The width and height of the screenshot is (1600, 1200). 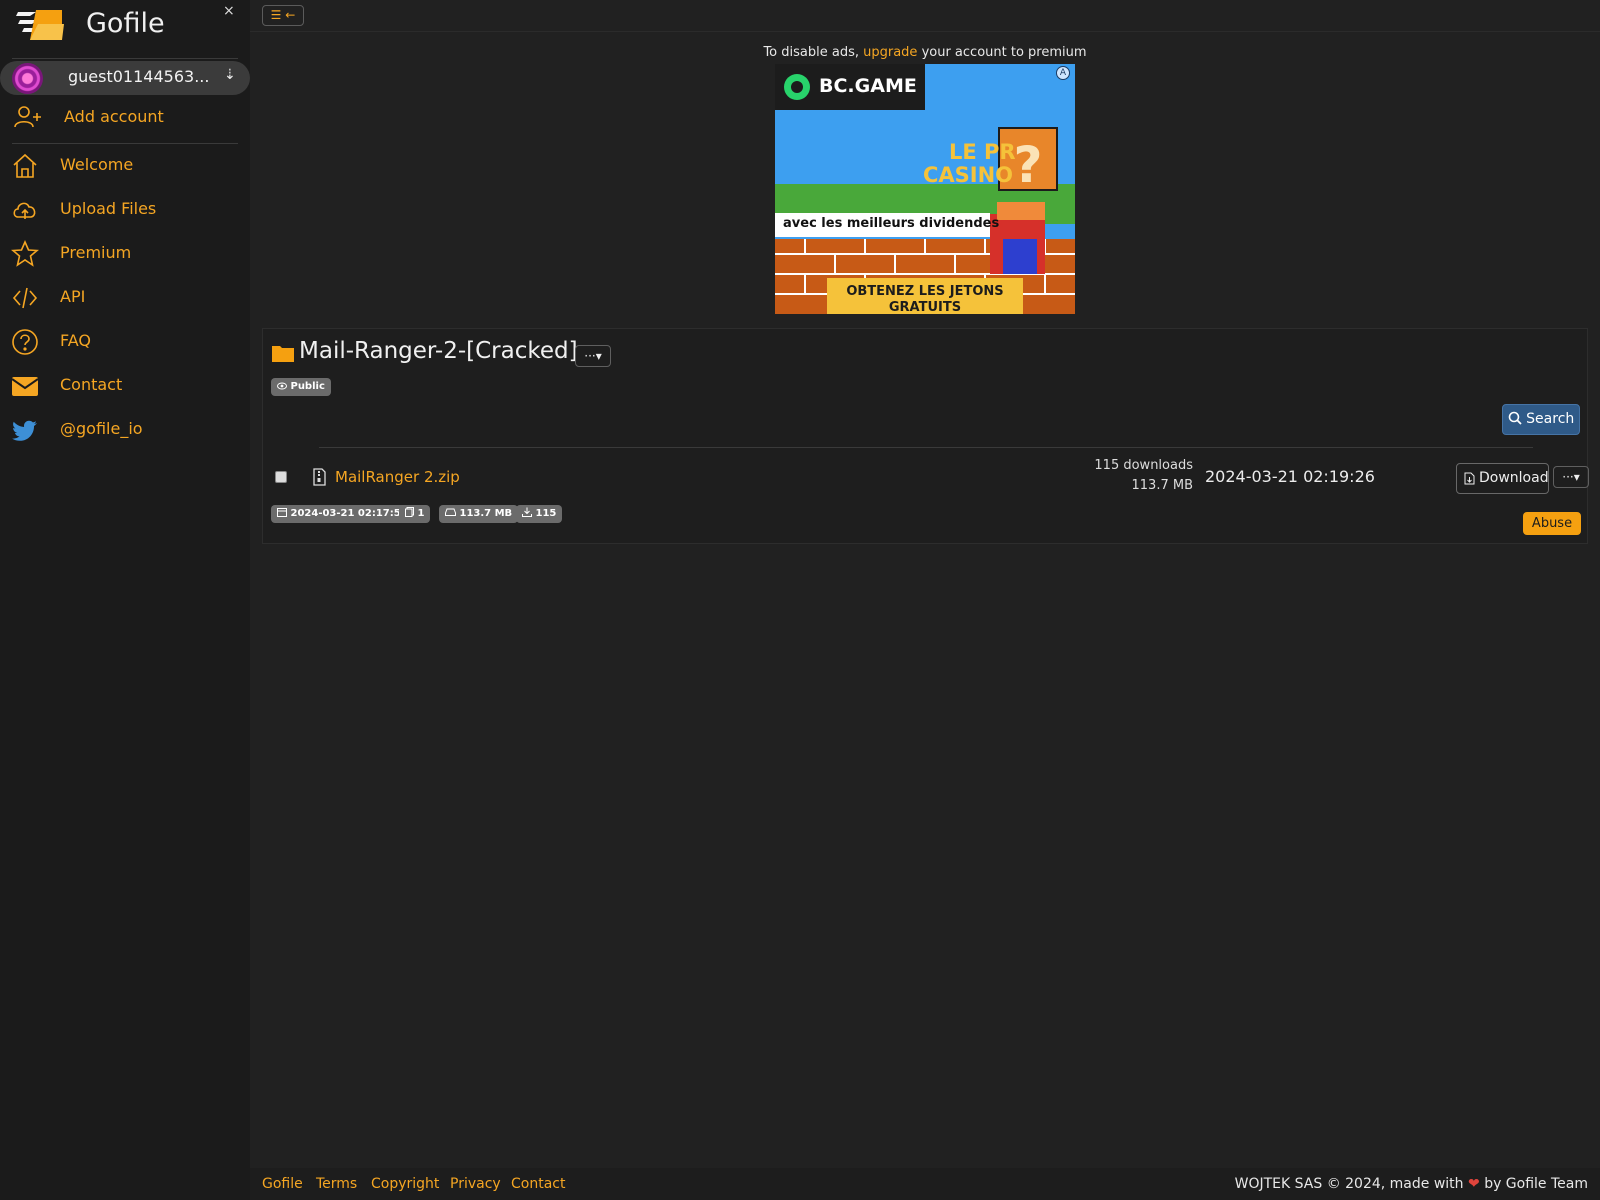 What do you see at coordinates (397, 477) in the screenshot?
I see `file-name-link: MailRanger 2.zip` at bounding box center [397, 477].